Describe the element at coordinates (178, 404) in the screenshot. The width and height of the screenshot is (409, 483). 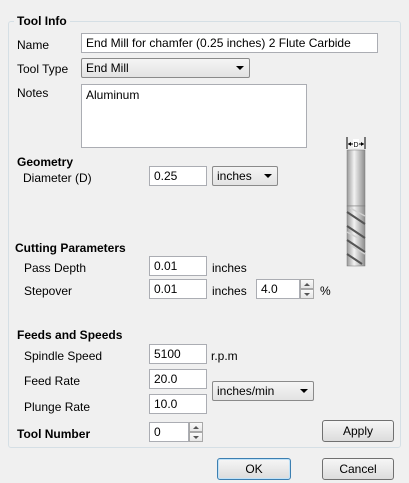
I see `plunge-rate-input: 10.0` at that location.